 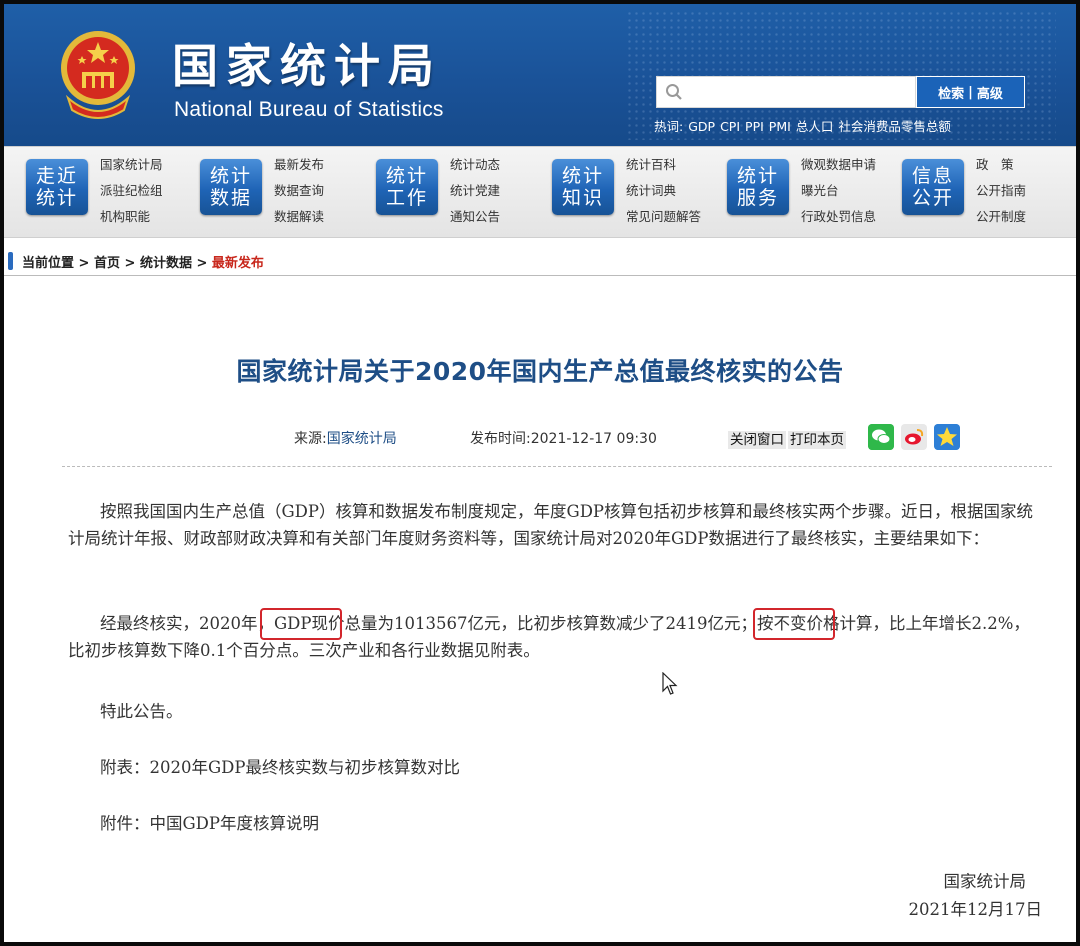 What do you see at coordinates (166, 263) in the screenshot?
I see `breadcrumb-link-statistics: 统计数据` at bounding box center [166, 263].